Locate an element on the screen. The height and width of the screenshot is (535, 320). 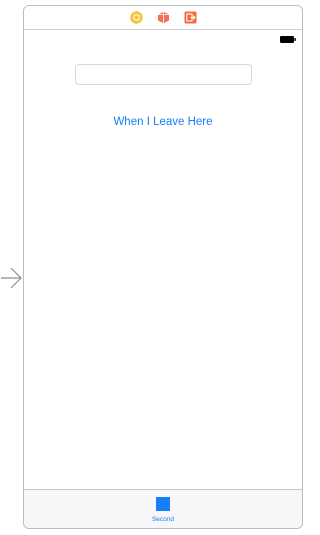
initial-view-controller-arrow-icon is located at coordinates (12, 278).